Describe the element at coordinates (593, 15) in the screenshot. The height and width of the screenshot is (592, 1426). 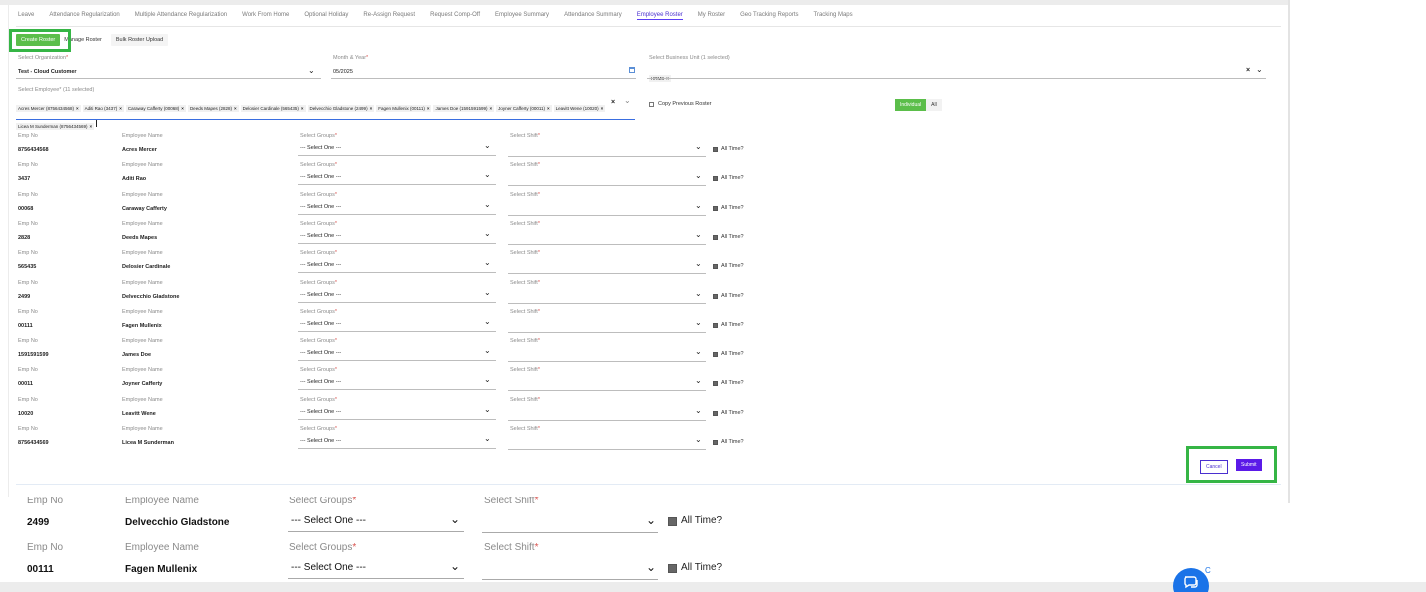
I see `tab-attendance-summary: Attendance Summary` at that location.